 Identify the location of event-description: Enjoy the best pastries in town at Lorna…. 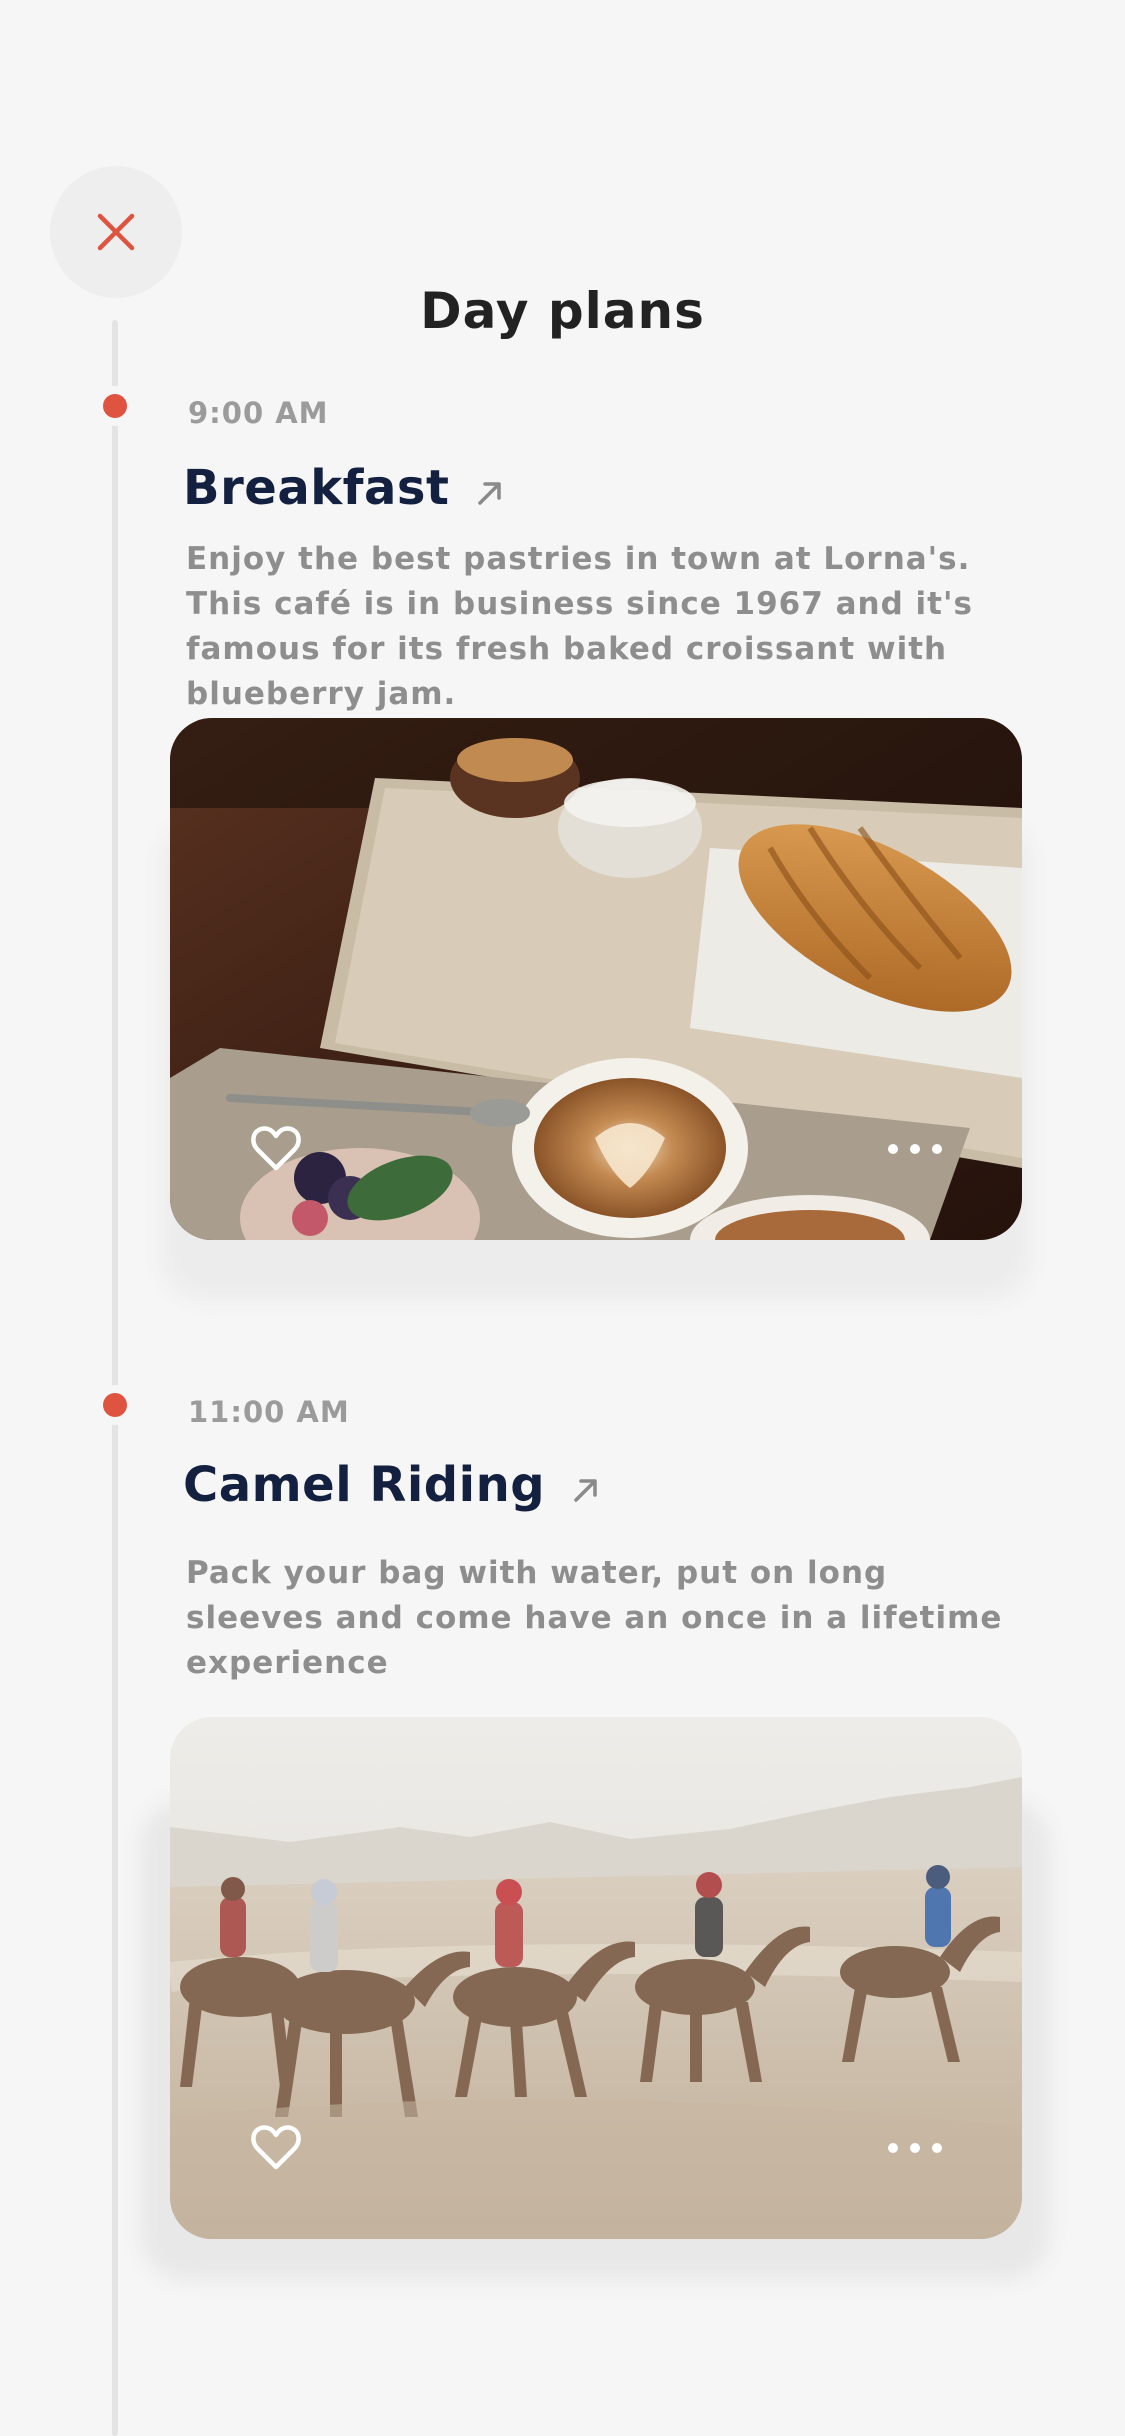
(579, 626).